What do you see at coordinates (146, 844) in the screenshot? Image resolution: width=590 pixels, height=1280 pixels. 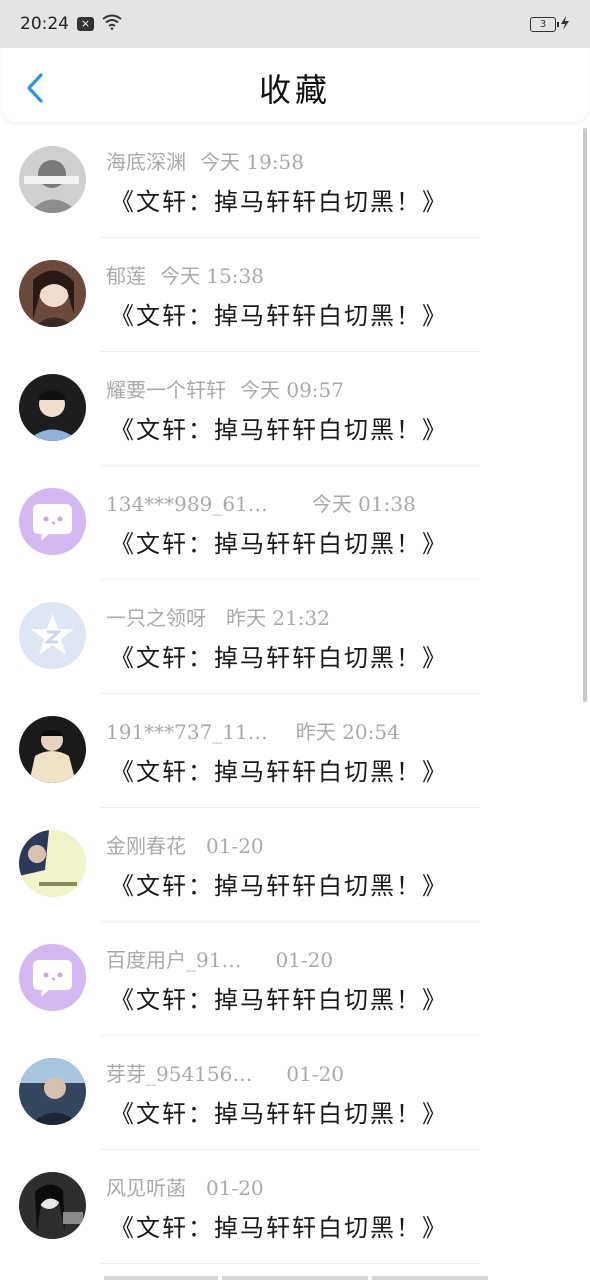 I see `user-name: 金刚春花` at bounding box center [146, 844].